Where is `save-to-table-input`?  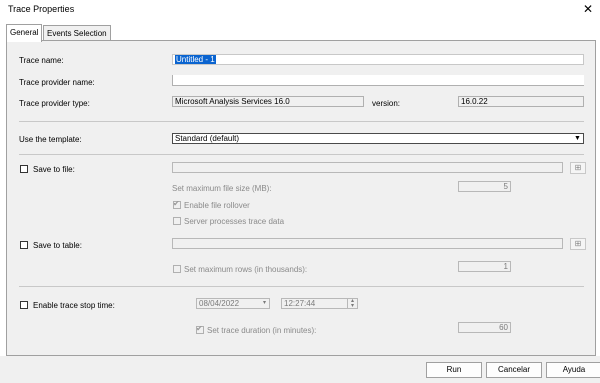
save-to-table-input is located at coordinates (367, 243).